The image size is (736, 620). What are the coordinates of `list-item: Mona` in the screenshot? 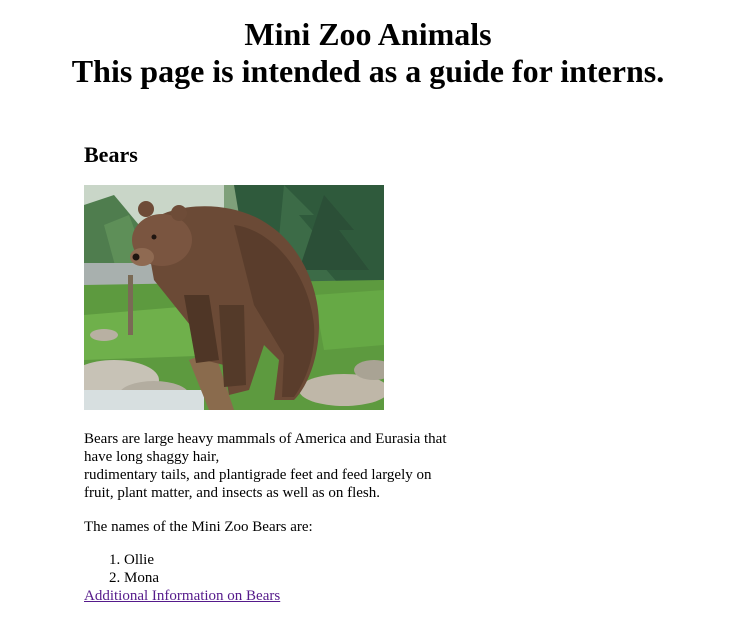 It's located at (304, 578).